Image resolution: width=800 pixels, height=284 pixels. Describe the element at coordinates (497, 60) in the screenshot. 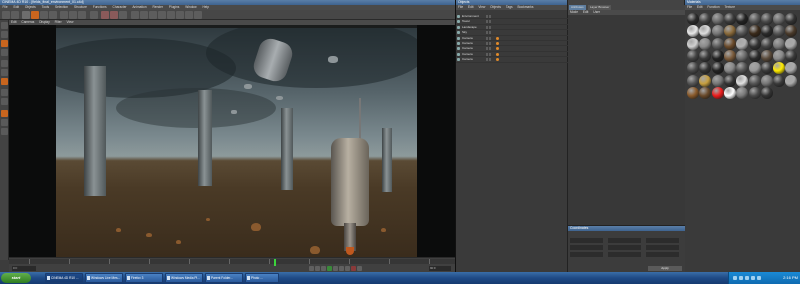

I see `target-tag-icon` at that location.